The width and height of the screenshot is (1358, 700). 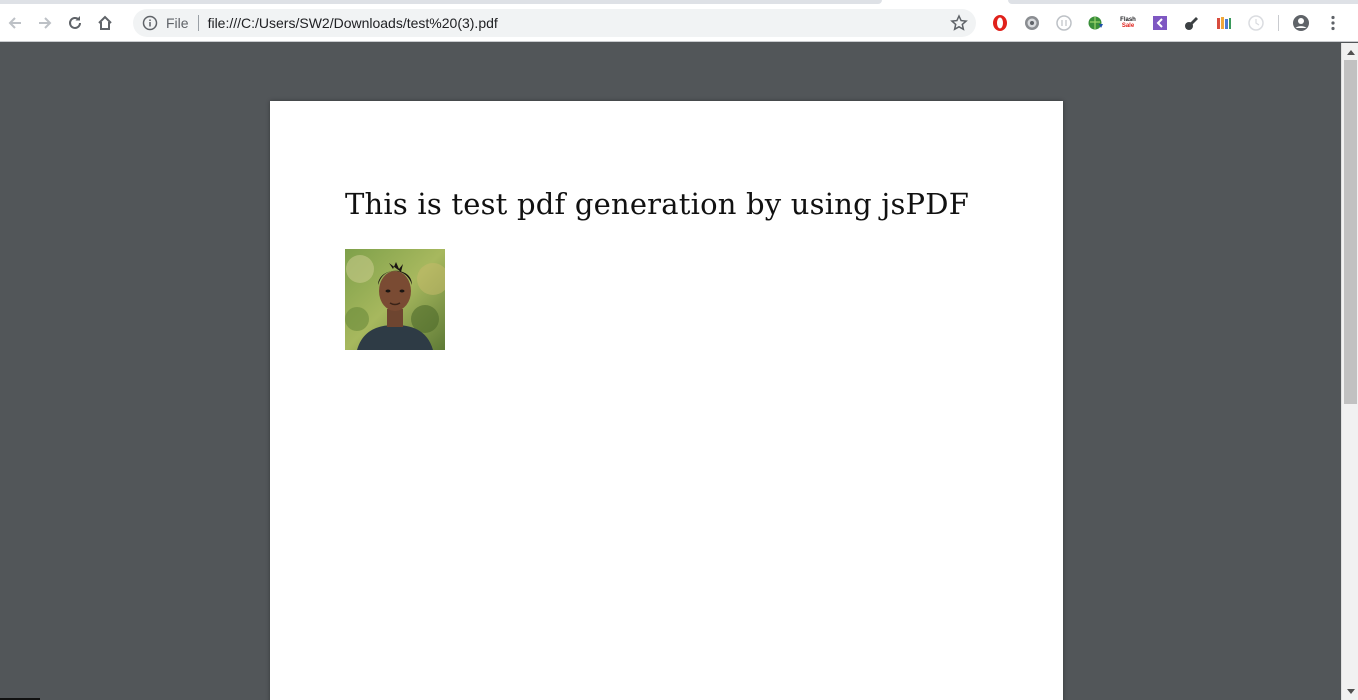 I want to click on scroll-up-button, so click(x=1350, y=51).